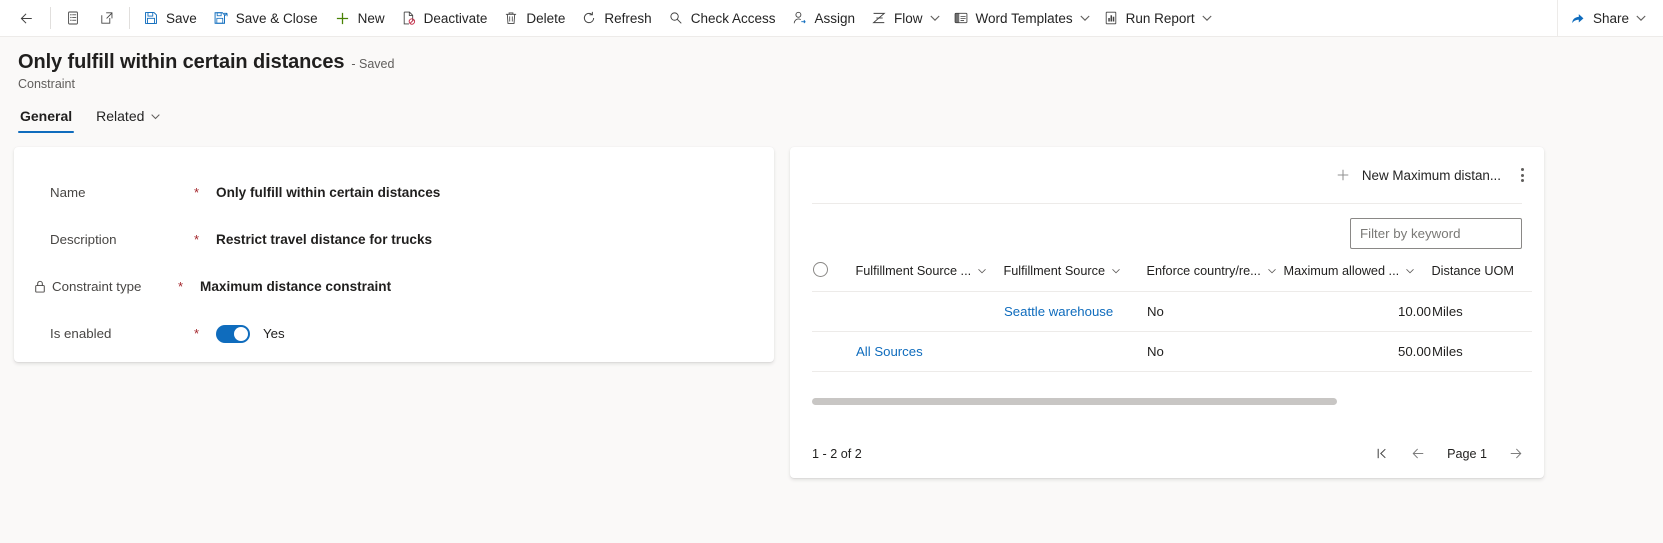 Image resolution: width=1663 pixels, height=543 pixels. Describe the element at coordinates (1054, 271) in the screenshot. I see `column-label: Fulfillment Source` at that location.